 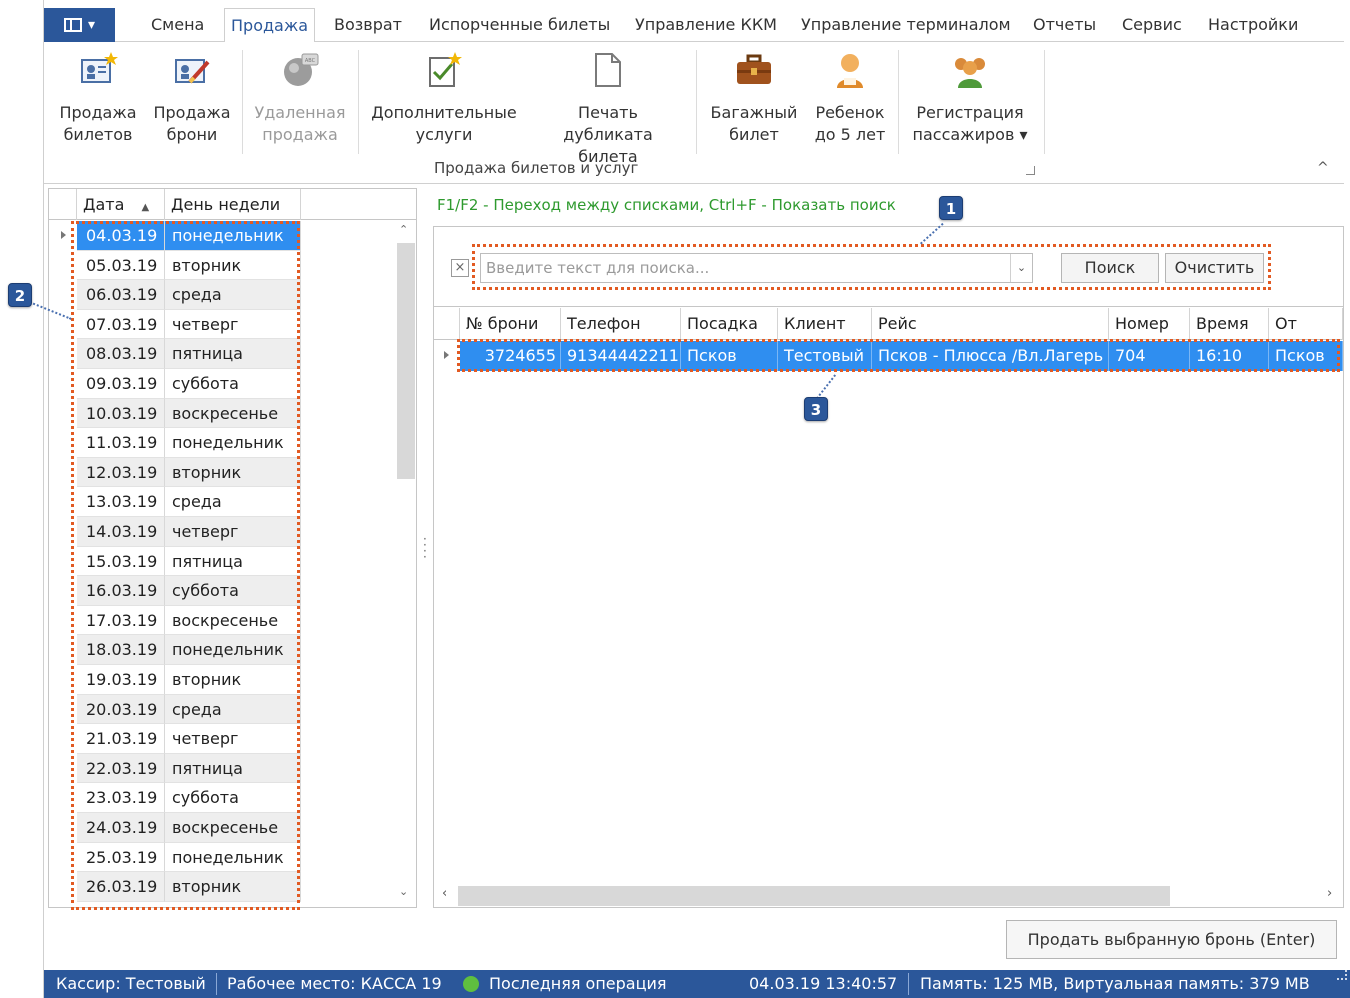 I want to click on column-header: От, so click(x=1306, y=324).